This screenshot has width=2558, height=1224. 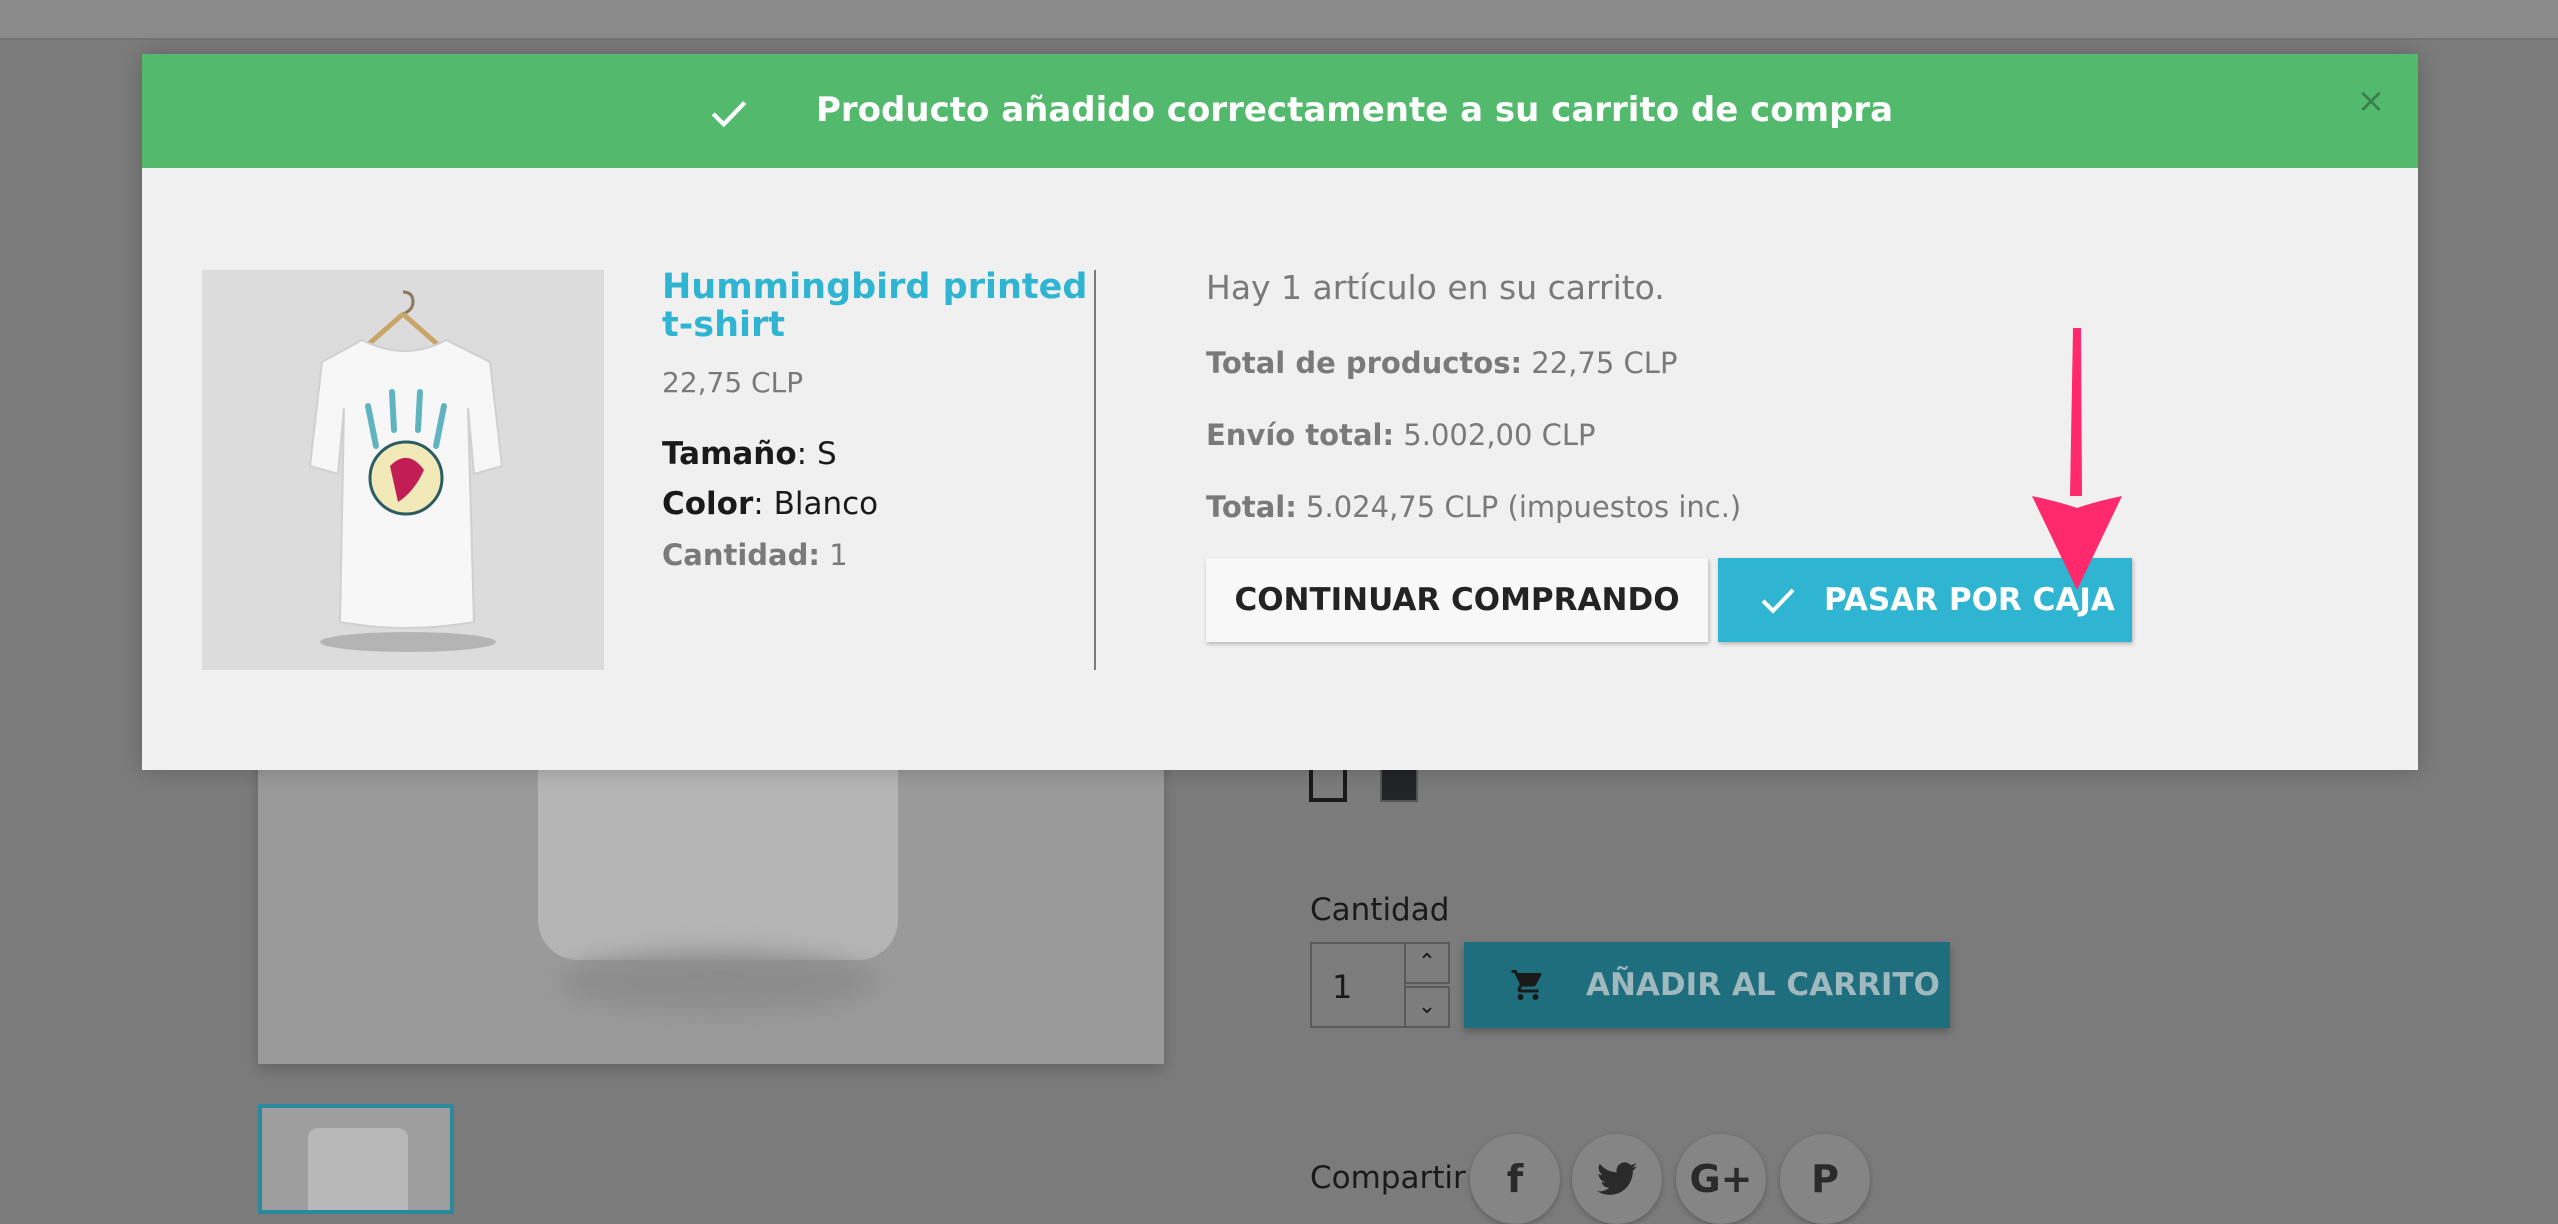 What do you see at coordinates (1515, 1179) in the screenshot?
I see `facebook-icon: f` at bounding box center [1515, 1179].